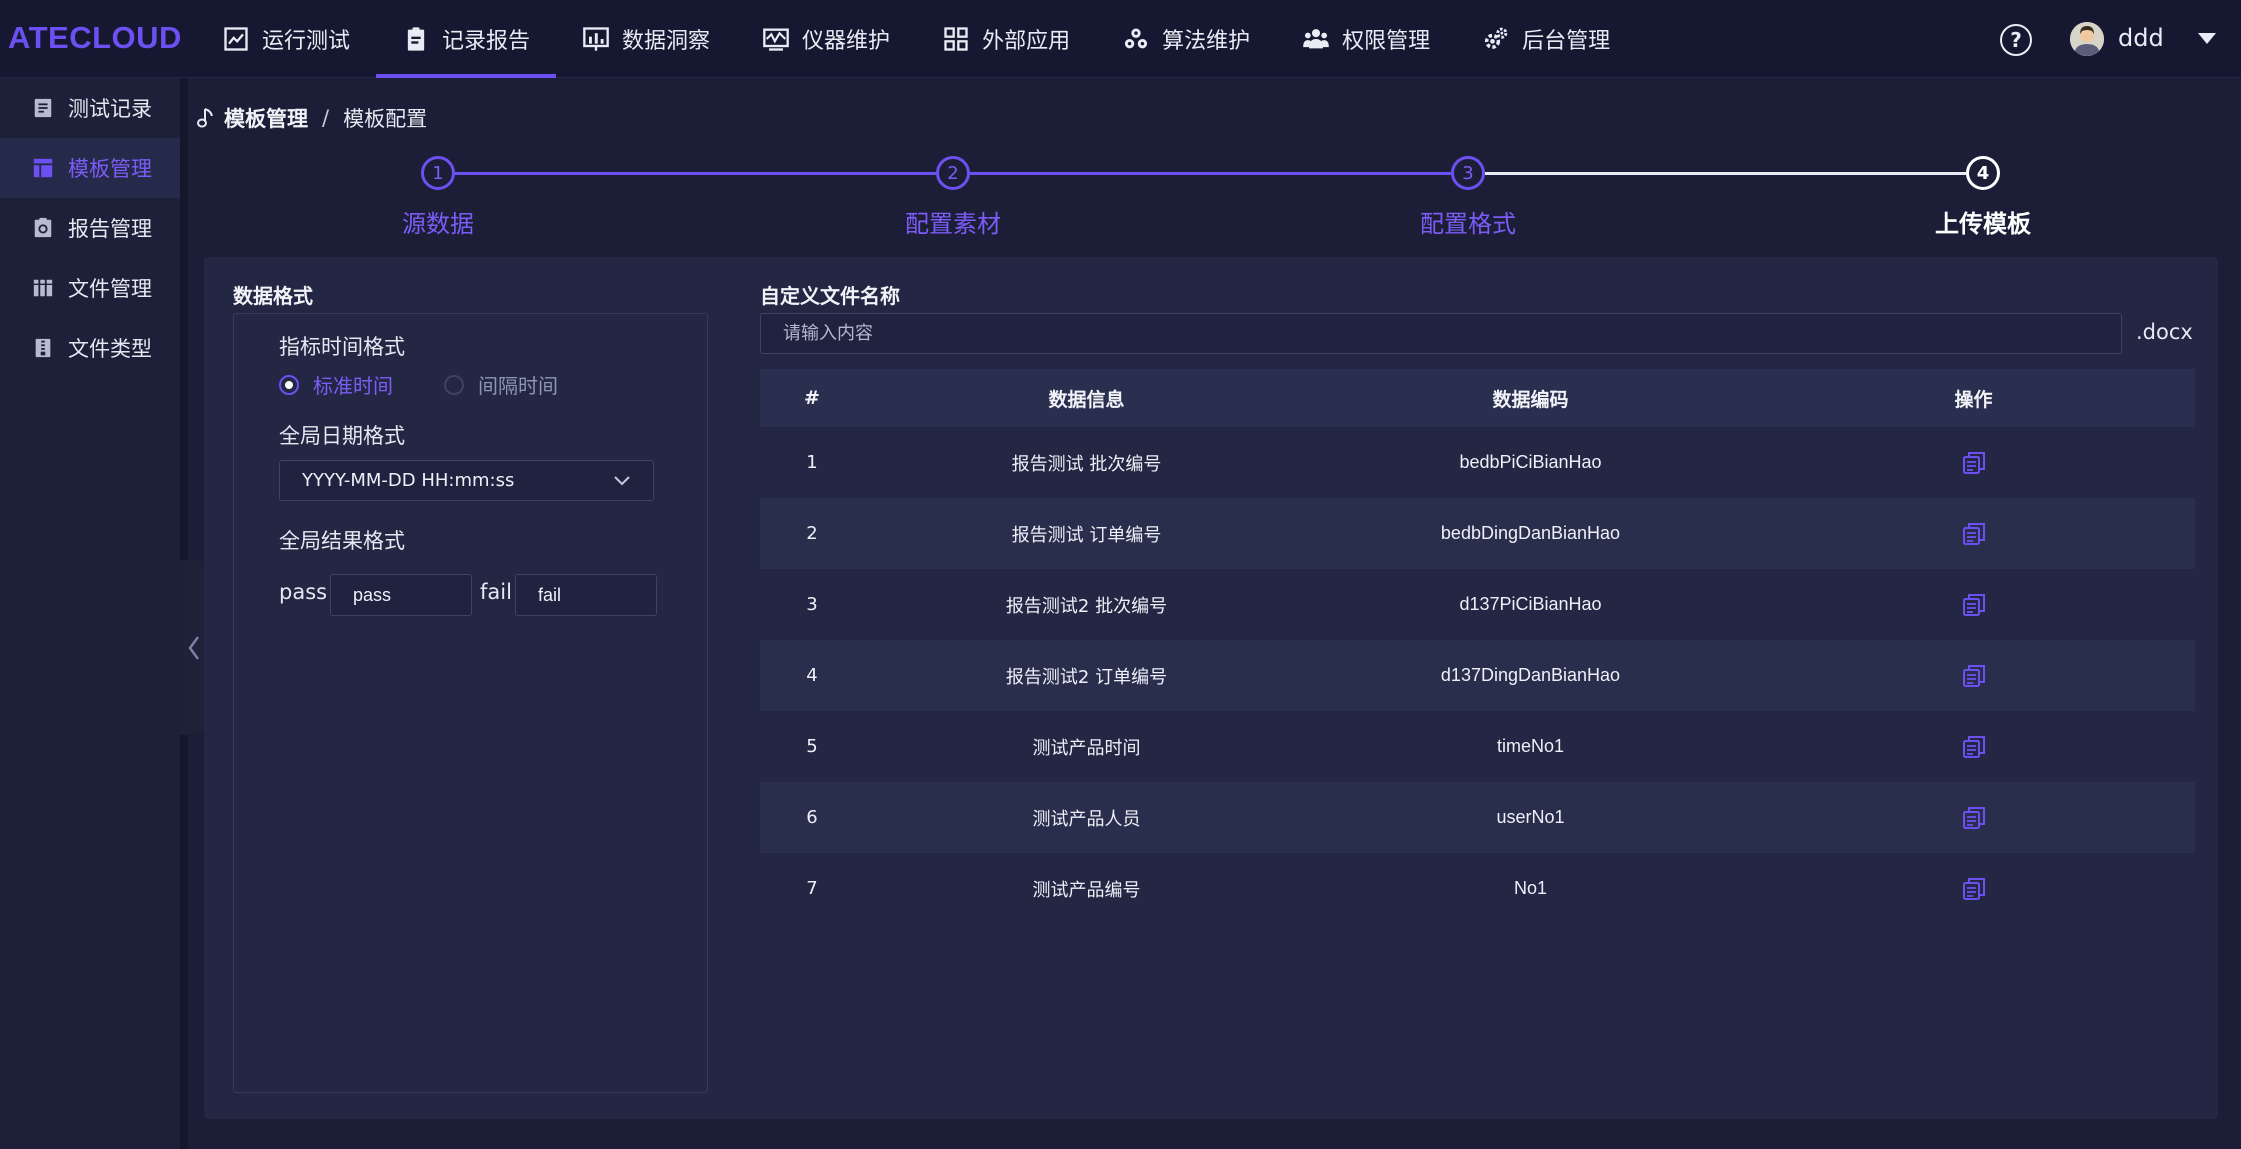 The width and height of the screenshot is (2241, 1149). What do you see at coordinates (1086, 819) in the screenshot?
I see `cell-info: 测试产品人员` at bounding box center [1086, 819].